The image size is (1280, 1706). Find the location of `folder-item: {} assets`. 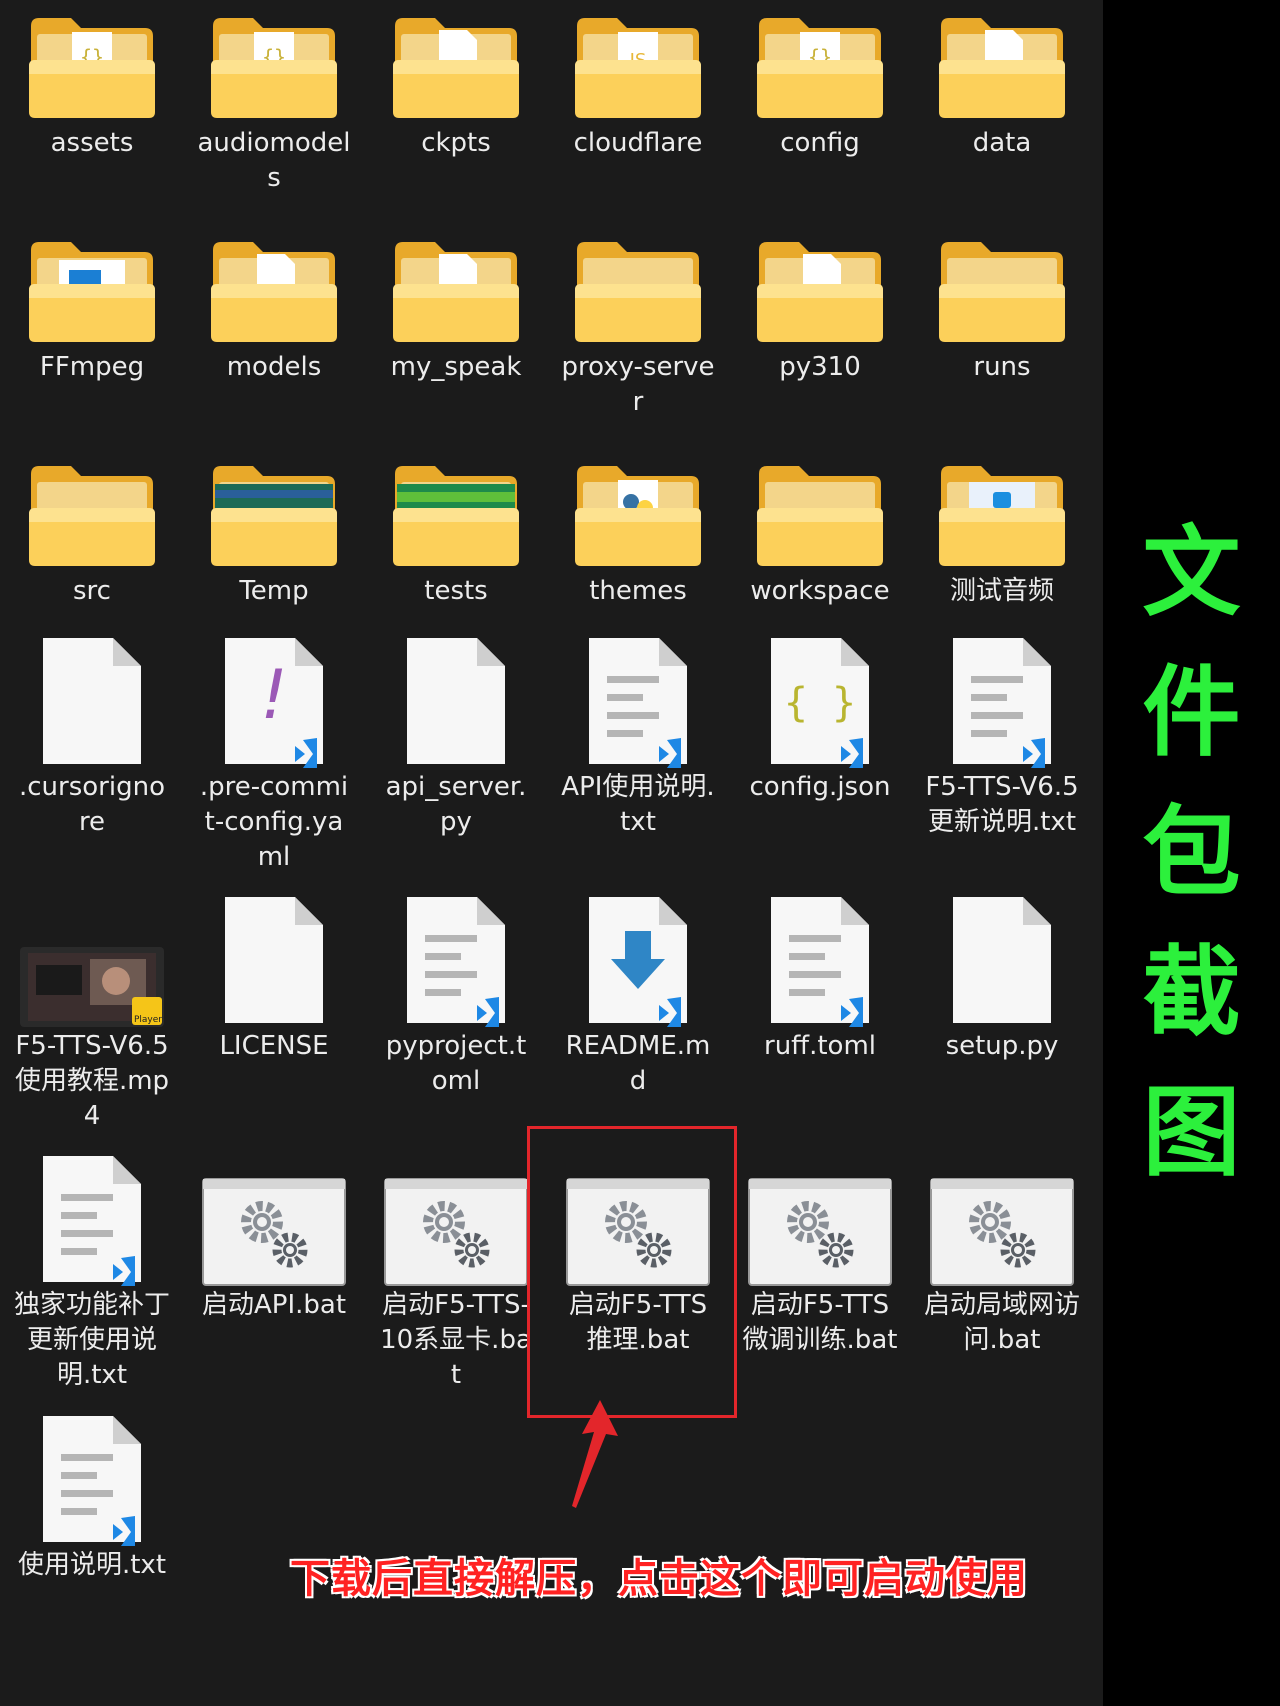

folder-item: {} assets is located at coordinates (92, 120).